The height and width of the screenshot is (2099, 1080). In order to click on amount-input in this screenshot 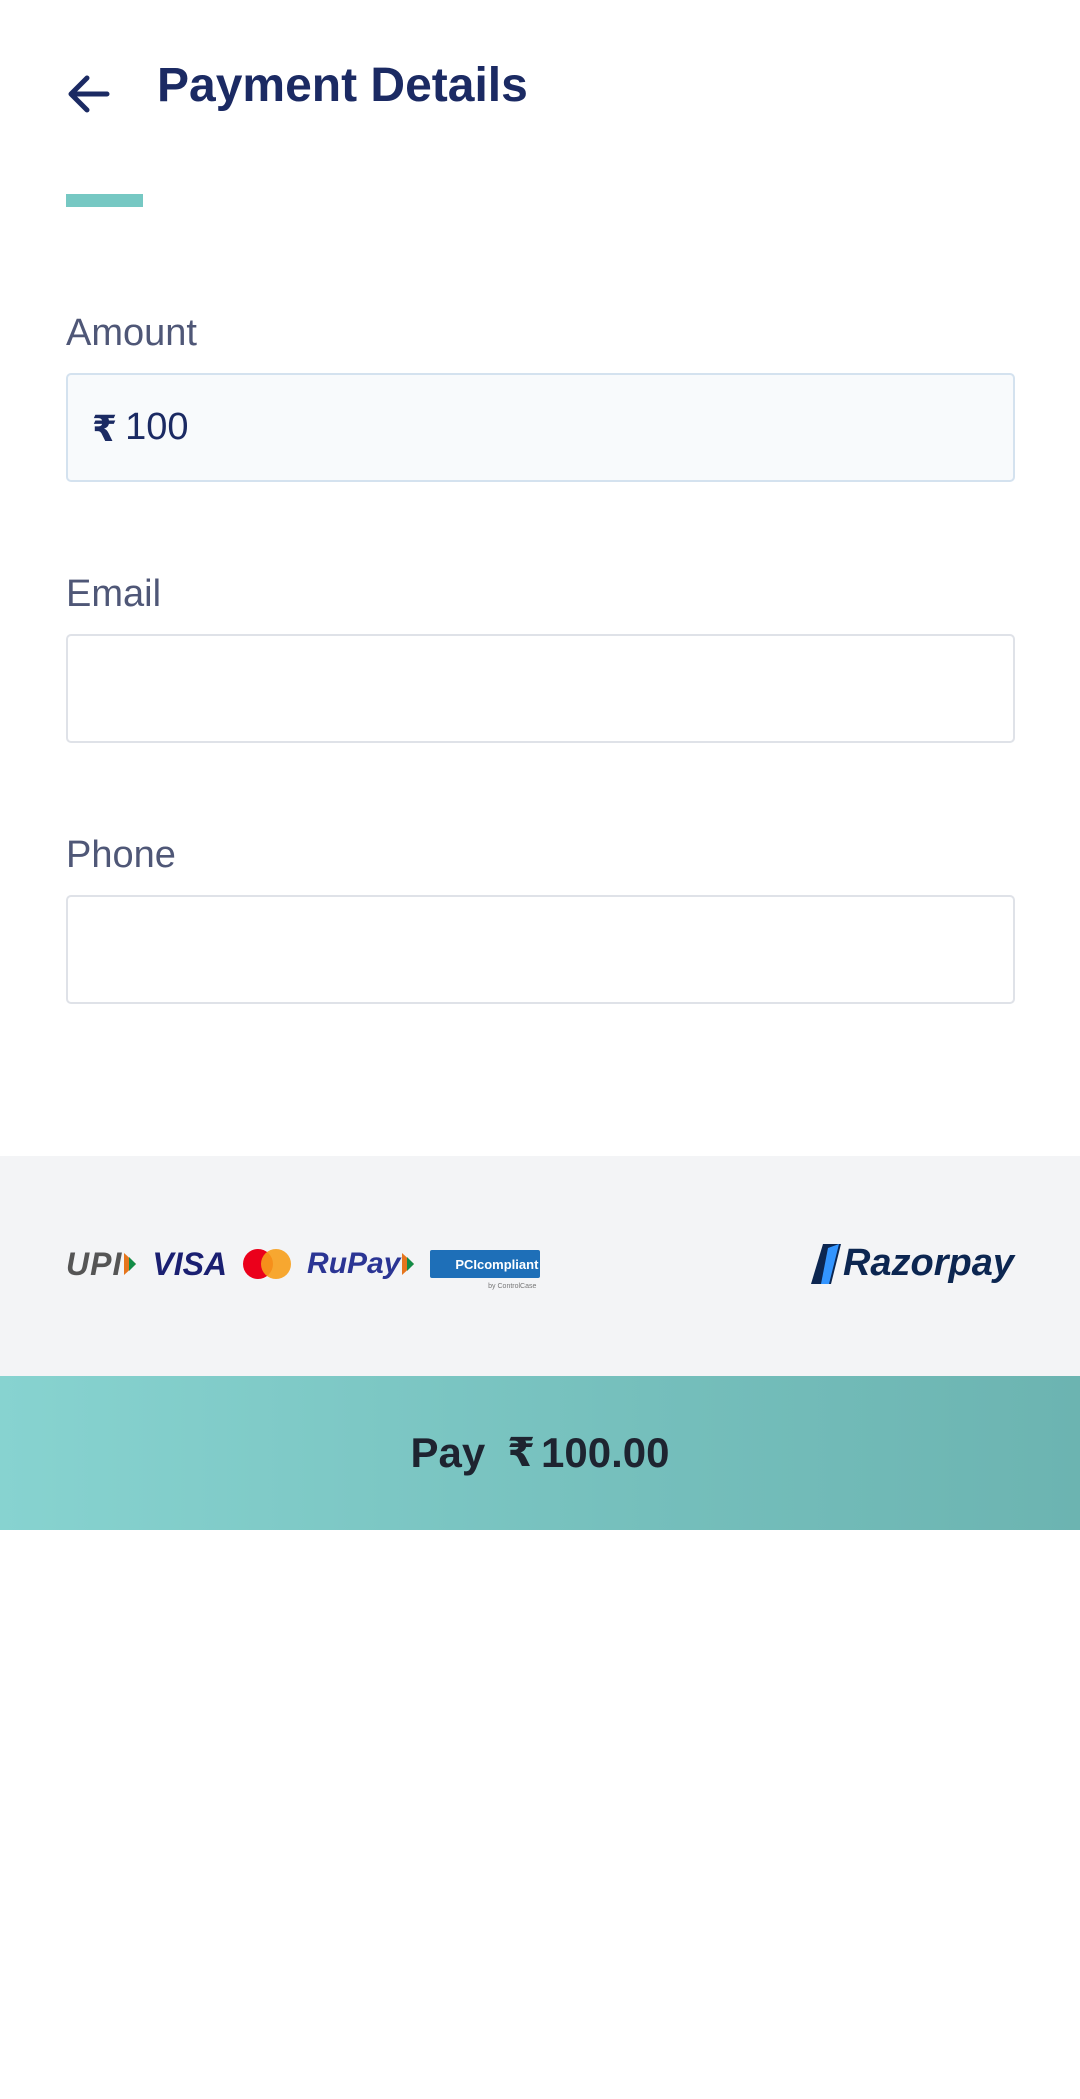, I will do `click(535, 427)`.